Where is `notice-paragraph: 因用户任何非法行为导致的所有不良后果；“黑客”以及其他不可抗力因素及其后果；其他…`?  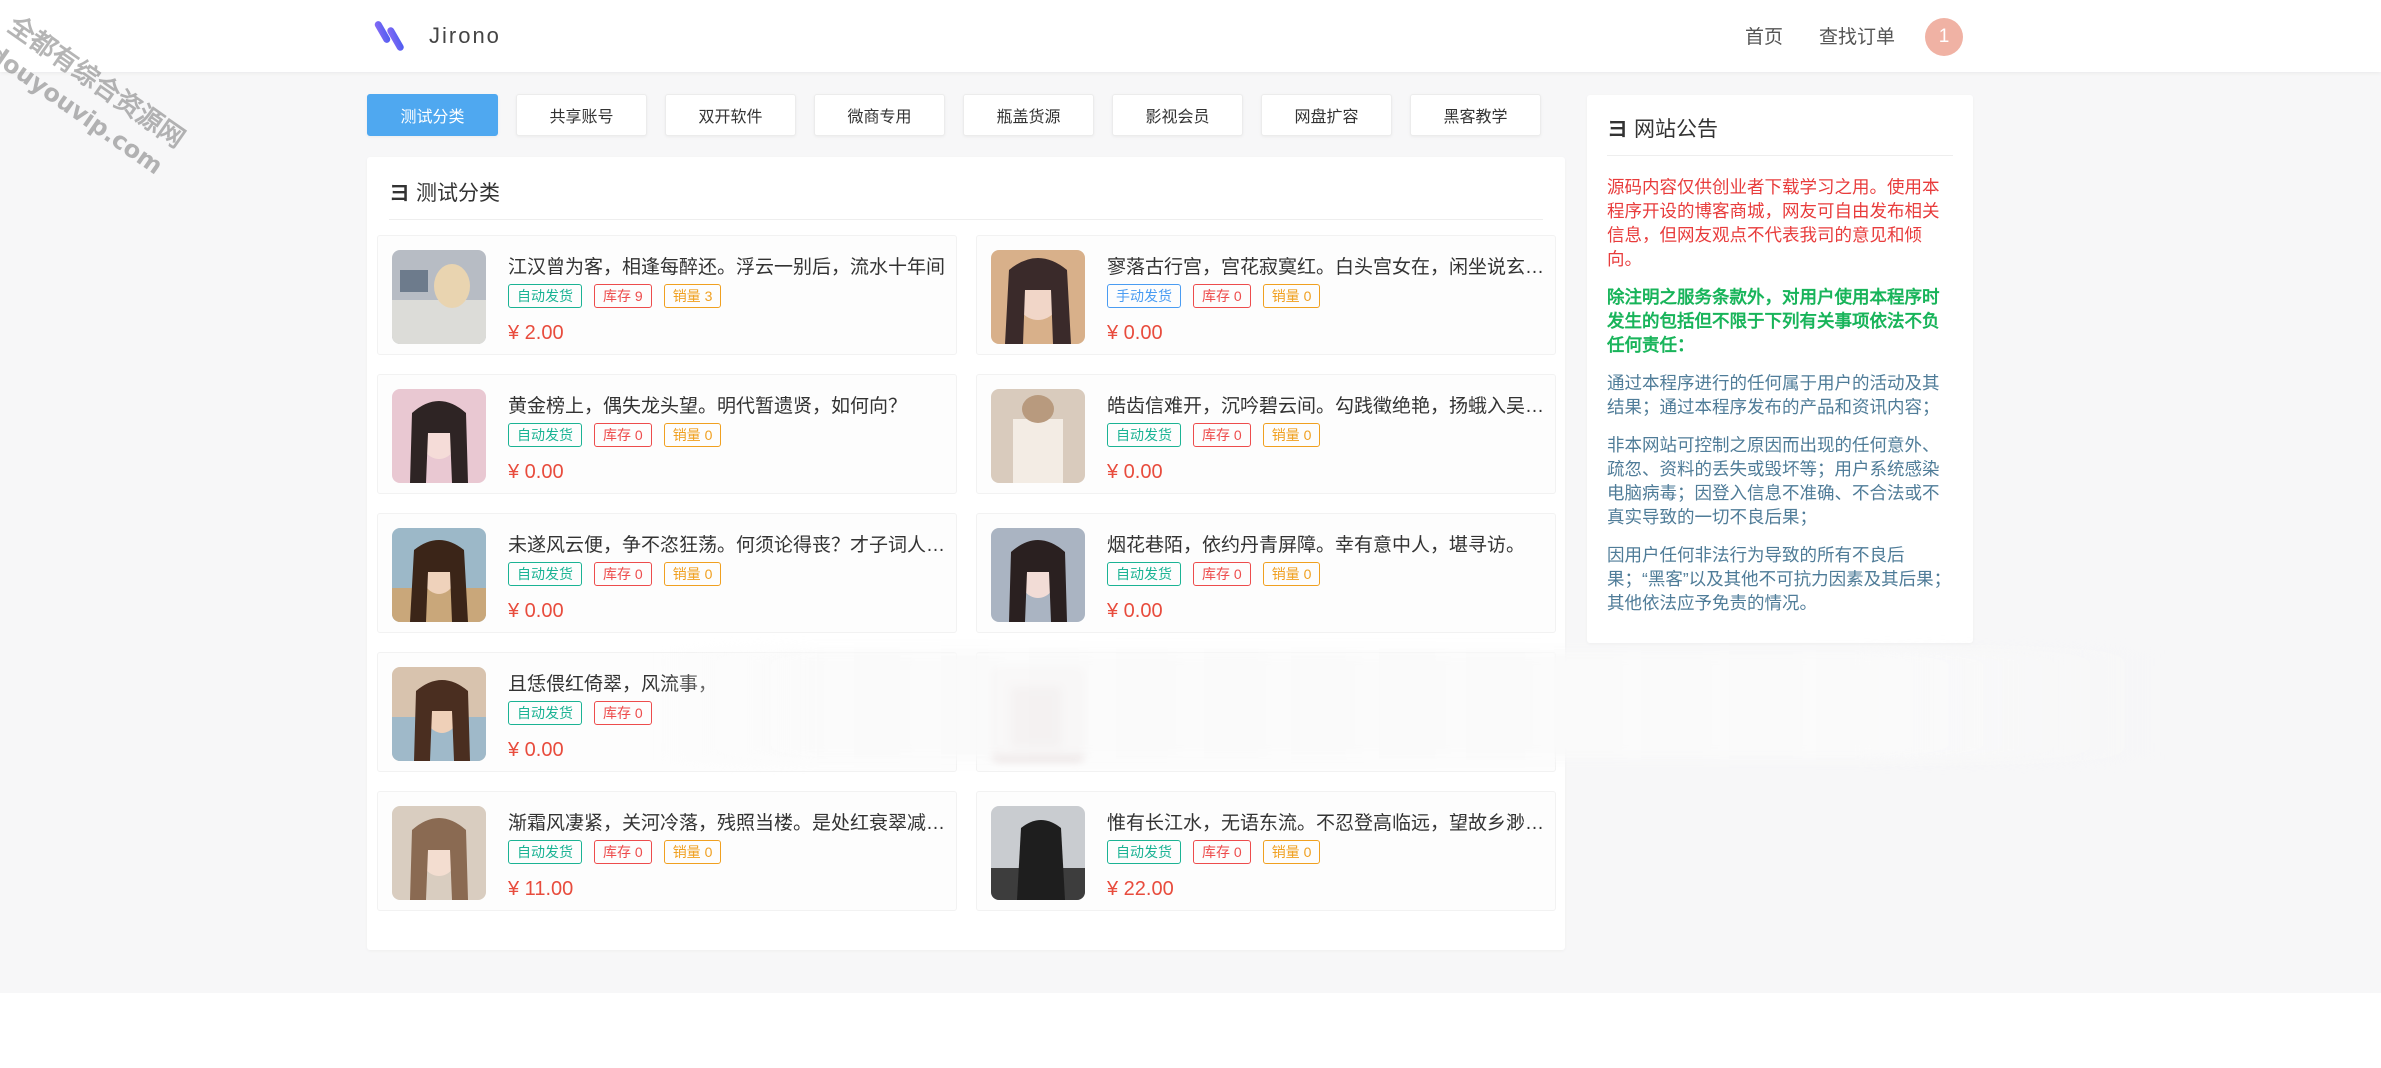 notice-paragraph: 因用户任何非法行为导致的所有不良后果；“黑客”以及其他不可抗力因素及其后果；其他… is located at coordinates (1779, 579).